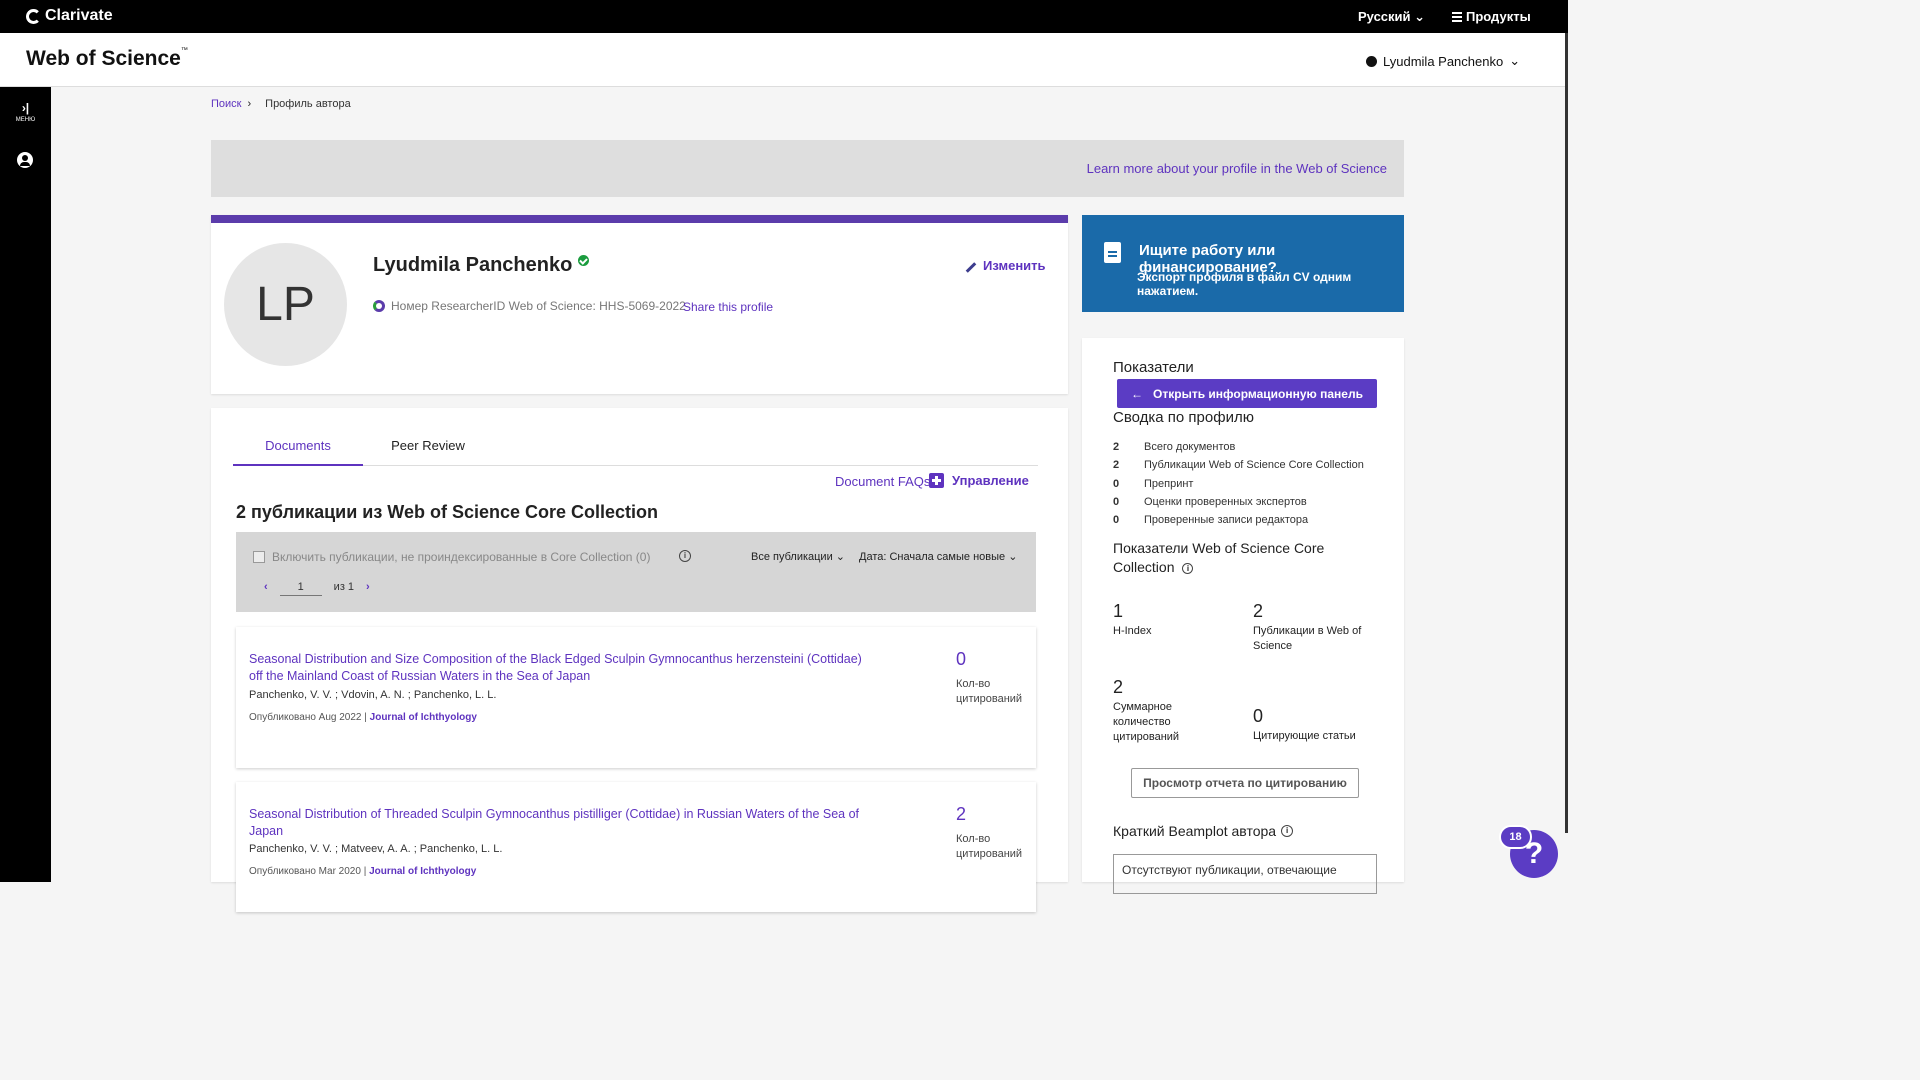 The image size is (1920, 1080). What do you see at coordinates (635, 448) in the screenshot?
I see `tab-bar: Documents Peer Review` at bounding box center [635, 448].